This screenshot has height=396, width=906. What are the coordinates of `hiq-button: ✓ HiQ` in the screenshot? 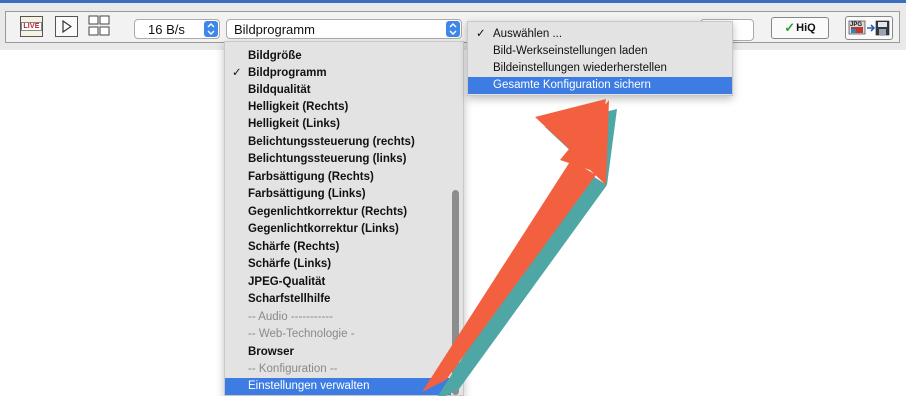 It's located at (800, 28).